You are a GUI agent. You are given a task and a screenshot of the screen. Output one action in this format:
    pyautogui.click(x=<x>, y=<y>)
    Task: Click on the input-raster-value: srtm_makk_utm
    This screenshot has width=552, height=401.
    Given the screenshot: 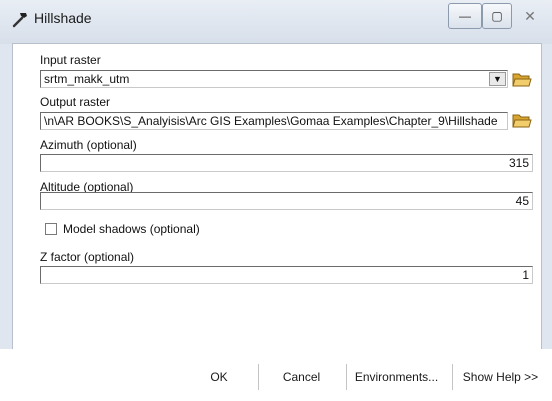 What is the action you would take?
    pyautogui.click(x=87, y=79)
    